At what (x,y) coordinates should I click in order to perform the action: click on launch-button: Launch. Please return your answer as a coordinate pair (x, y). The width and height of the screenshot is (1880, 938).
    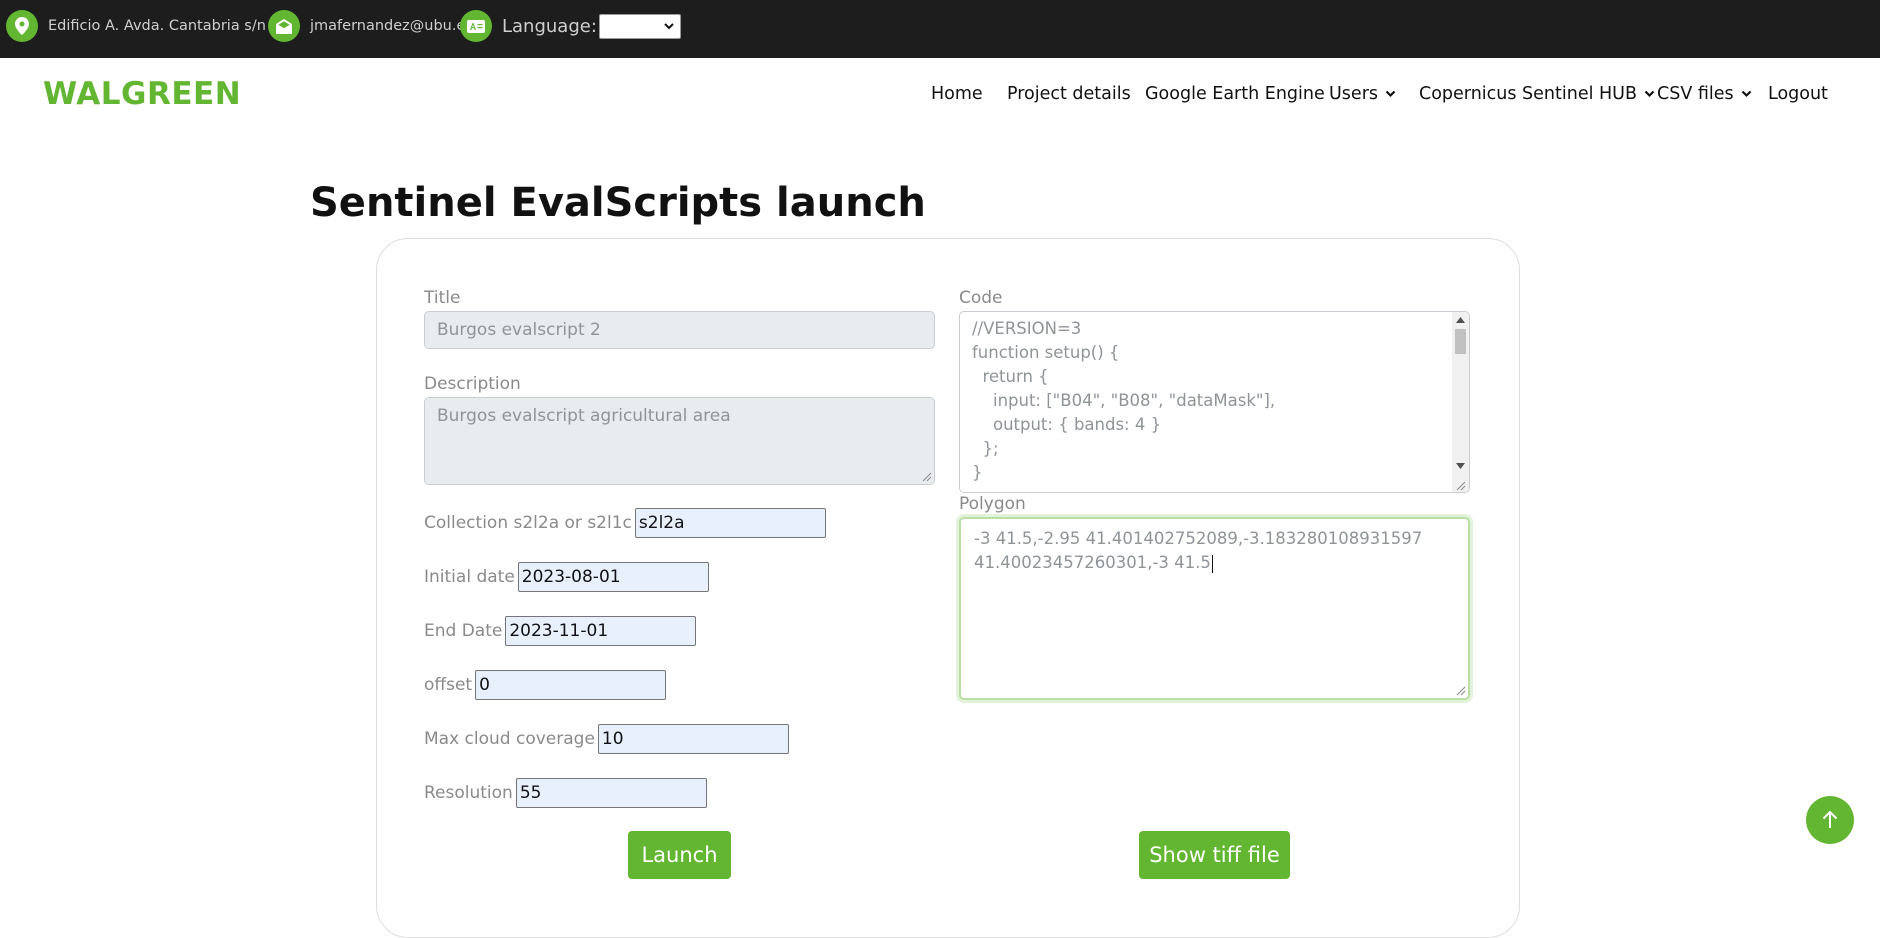
    Looking at the image, I should click on (679, 855).